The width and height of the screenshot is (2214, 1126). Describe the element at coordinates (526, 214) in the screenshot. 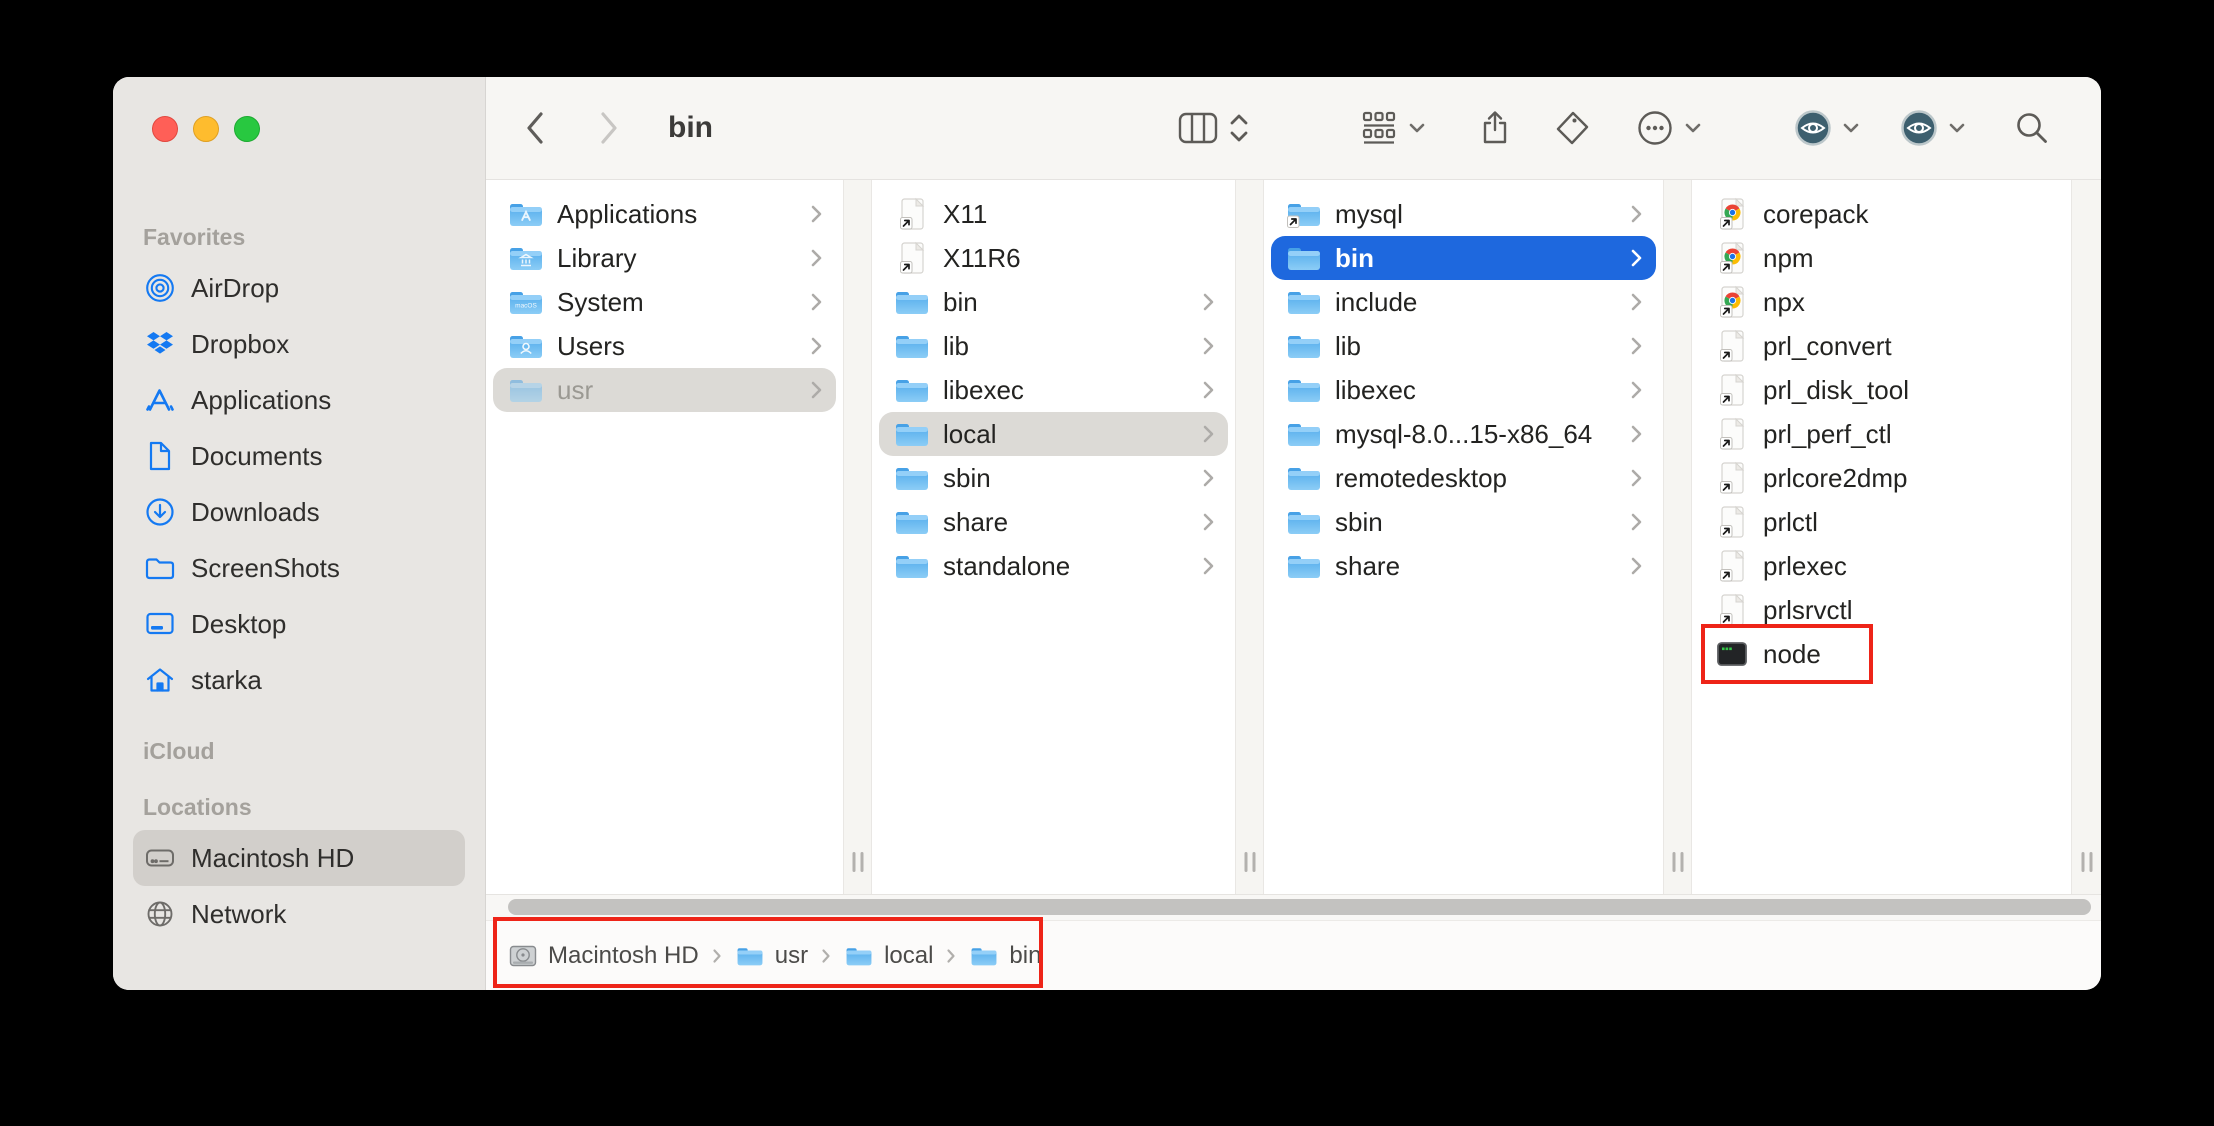

I see `folder-apps-icon` at that location.